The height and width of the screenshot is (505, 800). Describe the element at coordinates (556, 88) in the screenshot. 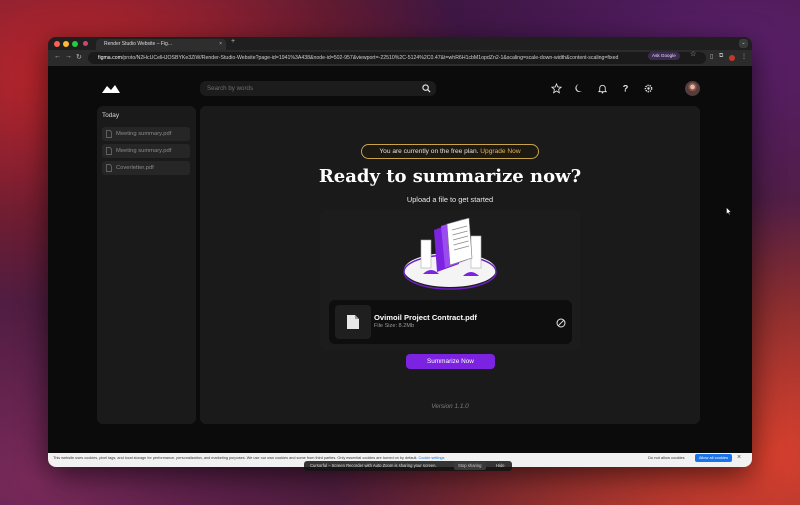

I see `star-icon` at that location.